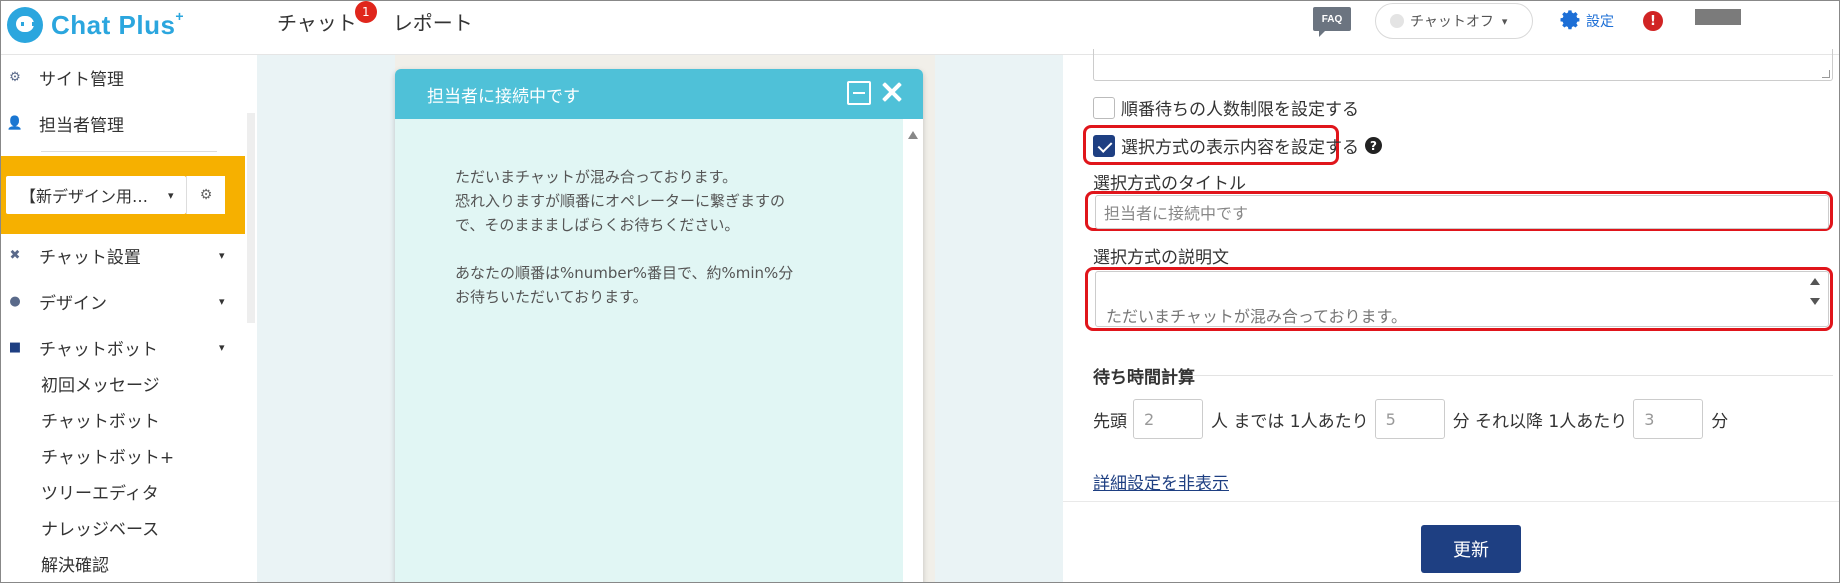 This screenshot has width=1840, height=583. What do you see at coordinates (892, 92) in the screenshot?
I see `close-icon` at bounding box center [892, 92].